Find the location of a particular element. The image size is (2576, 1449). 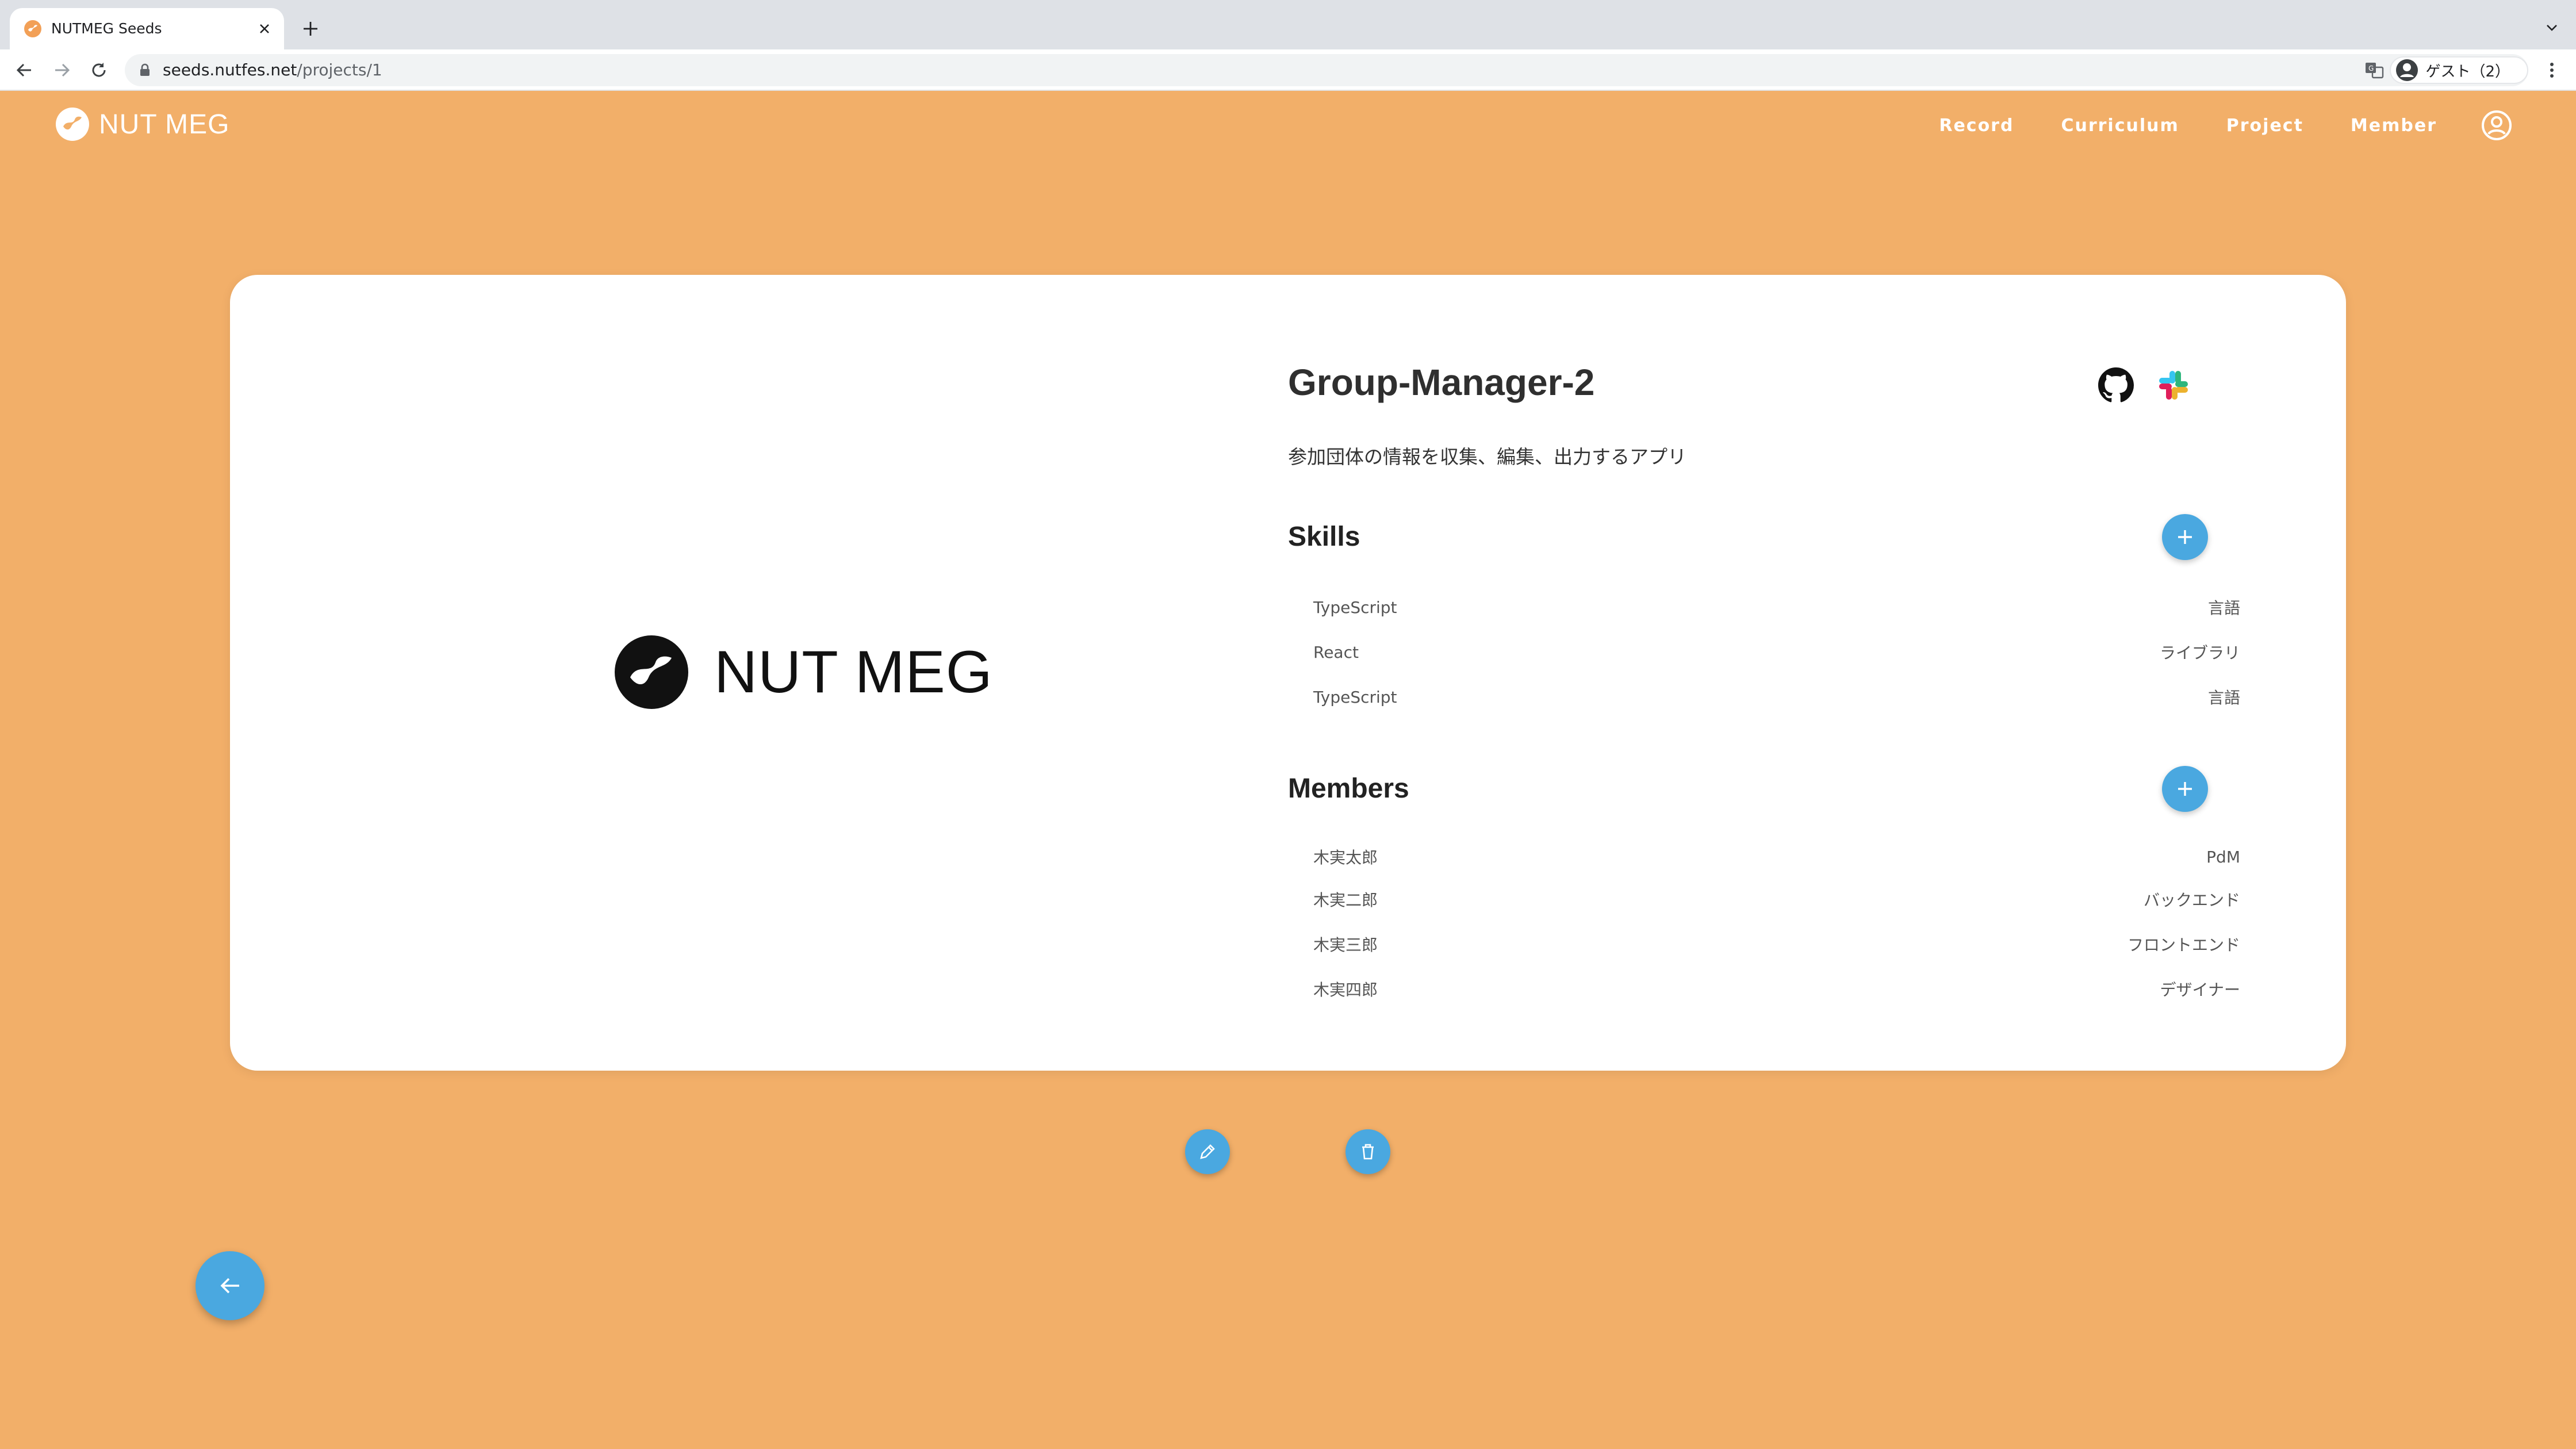

skill-category: ライブラリ is located at coordinates (2199, 652).